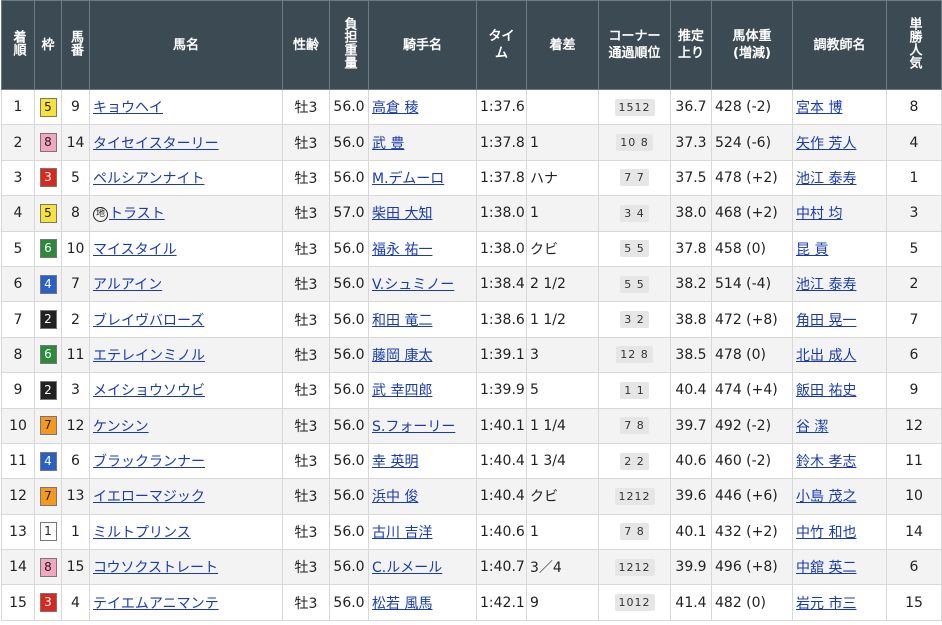  Describe the element at coordinates (149, 462) in the screenshot. I see `horse-name-link: ブラックランナー` at that location.